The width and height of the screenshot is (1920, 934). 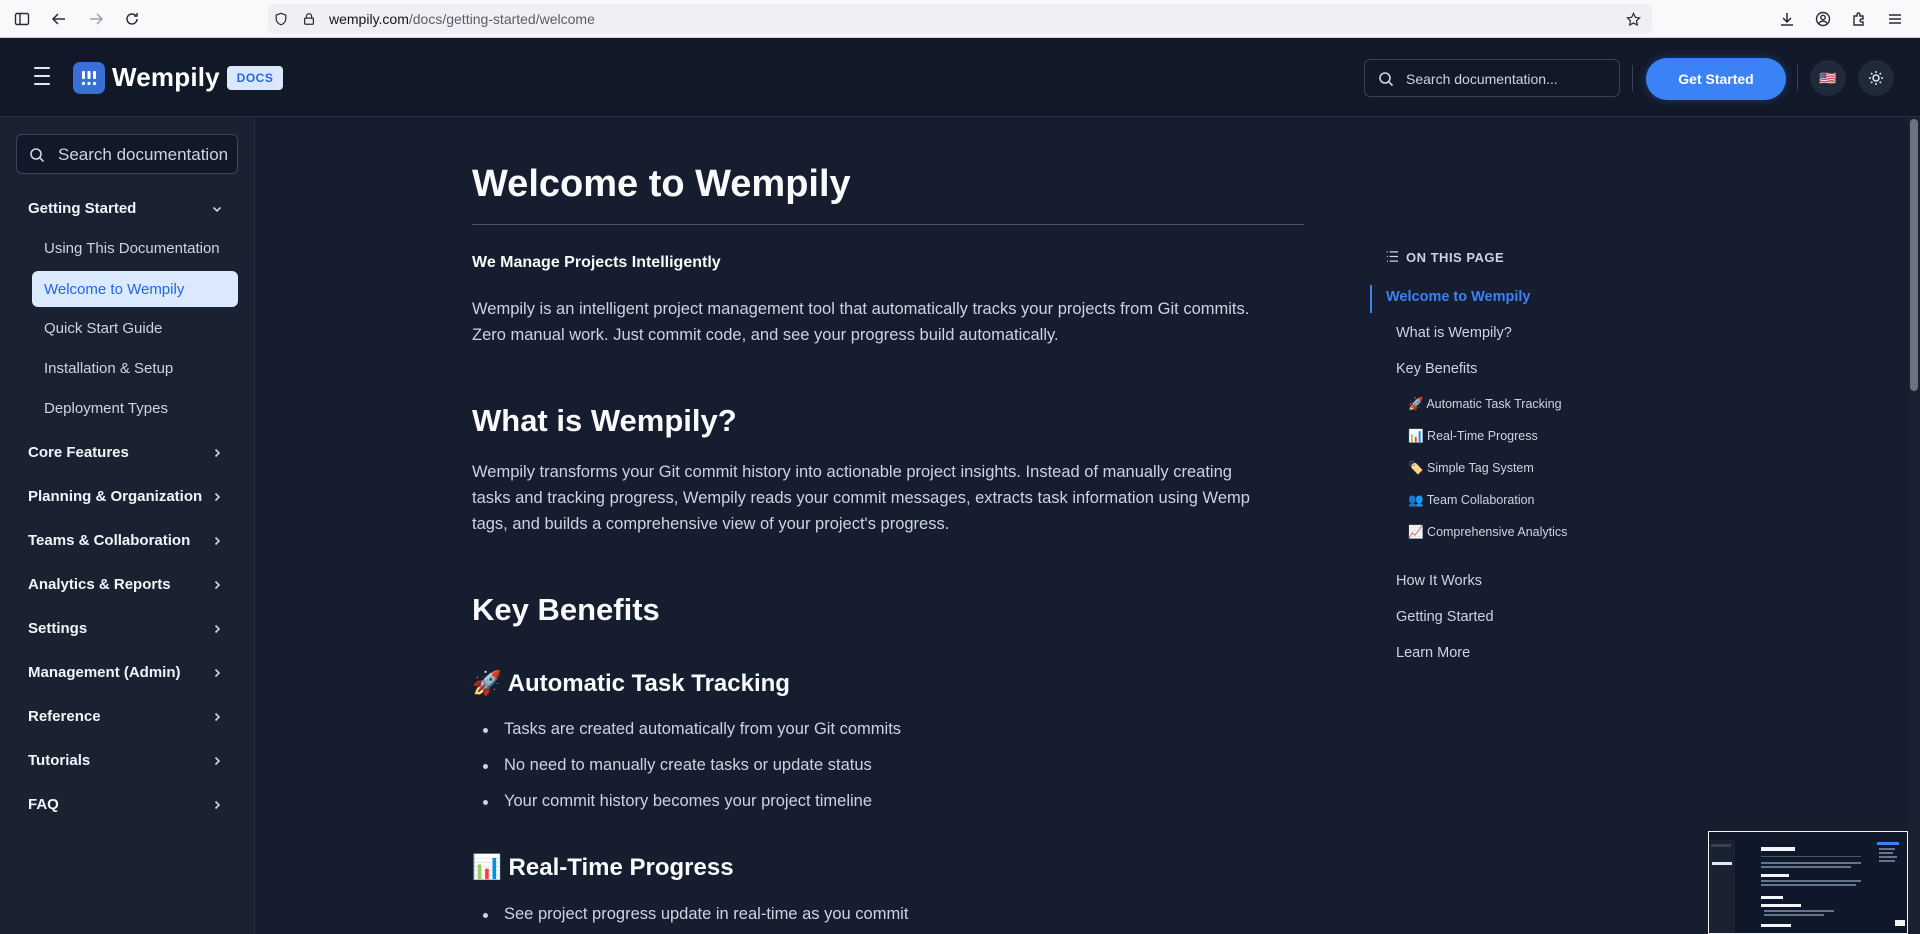 I want to click on nav-item-installation-setup: Installation & Setup, so click(x=108, y=368).